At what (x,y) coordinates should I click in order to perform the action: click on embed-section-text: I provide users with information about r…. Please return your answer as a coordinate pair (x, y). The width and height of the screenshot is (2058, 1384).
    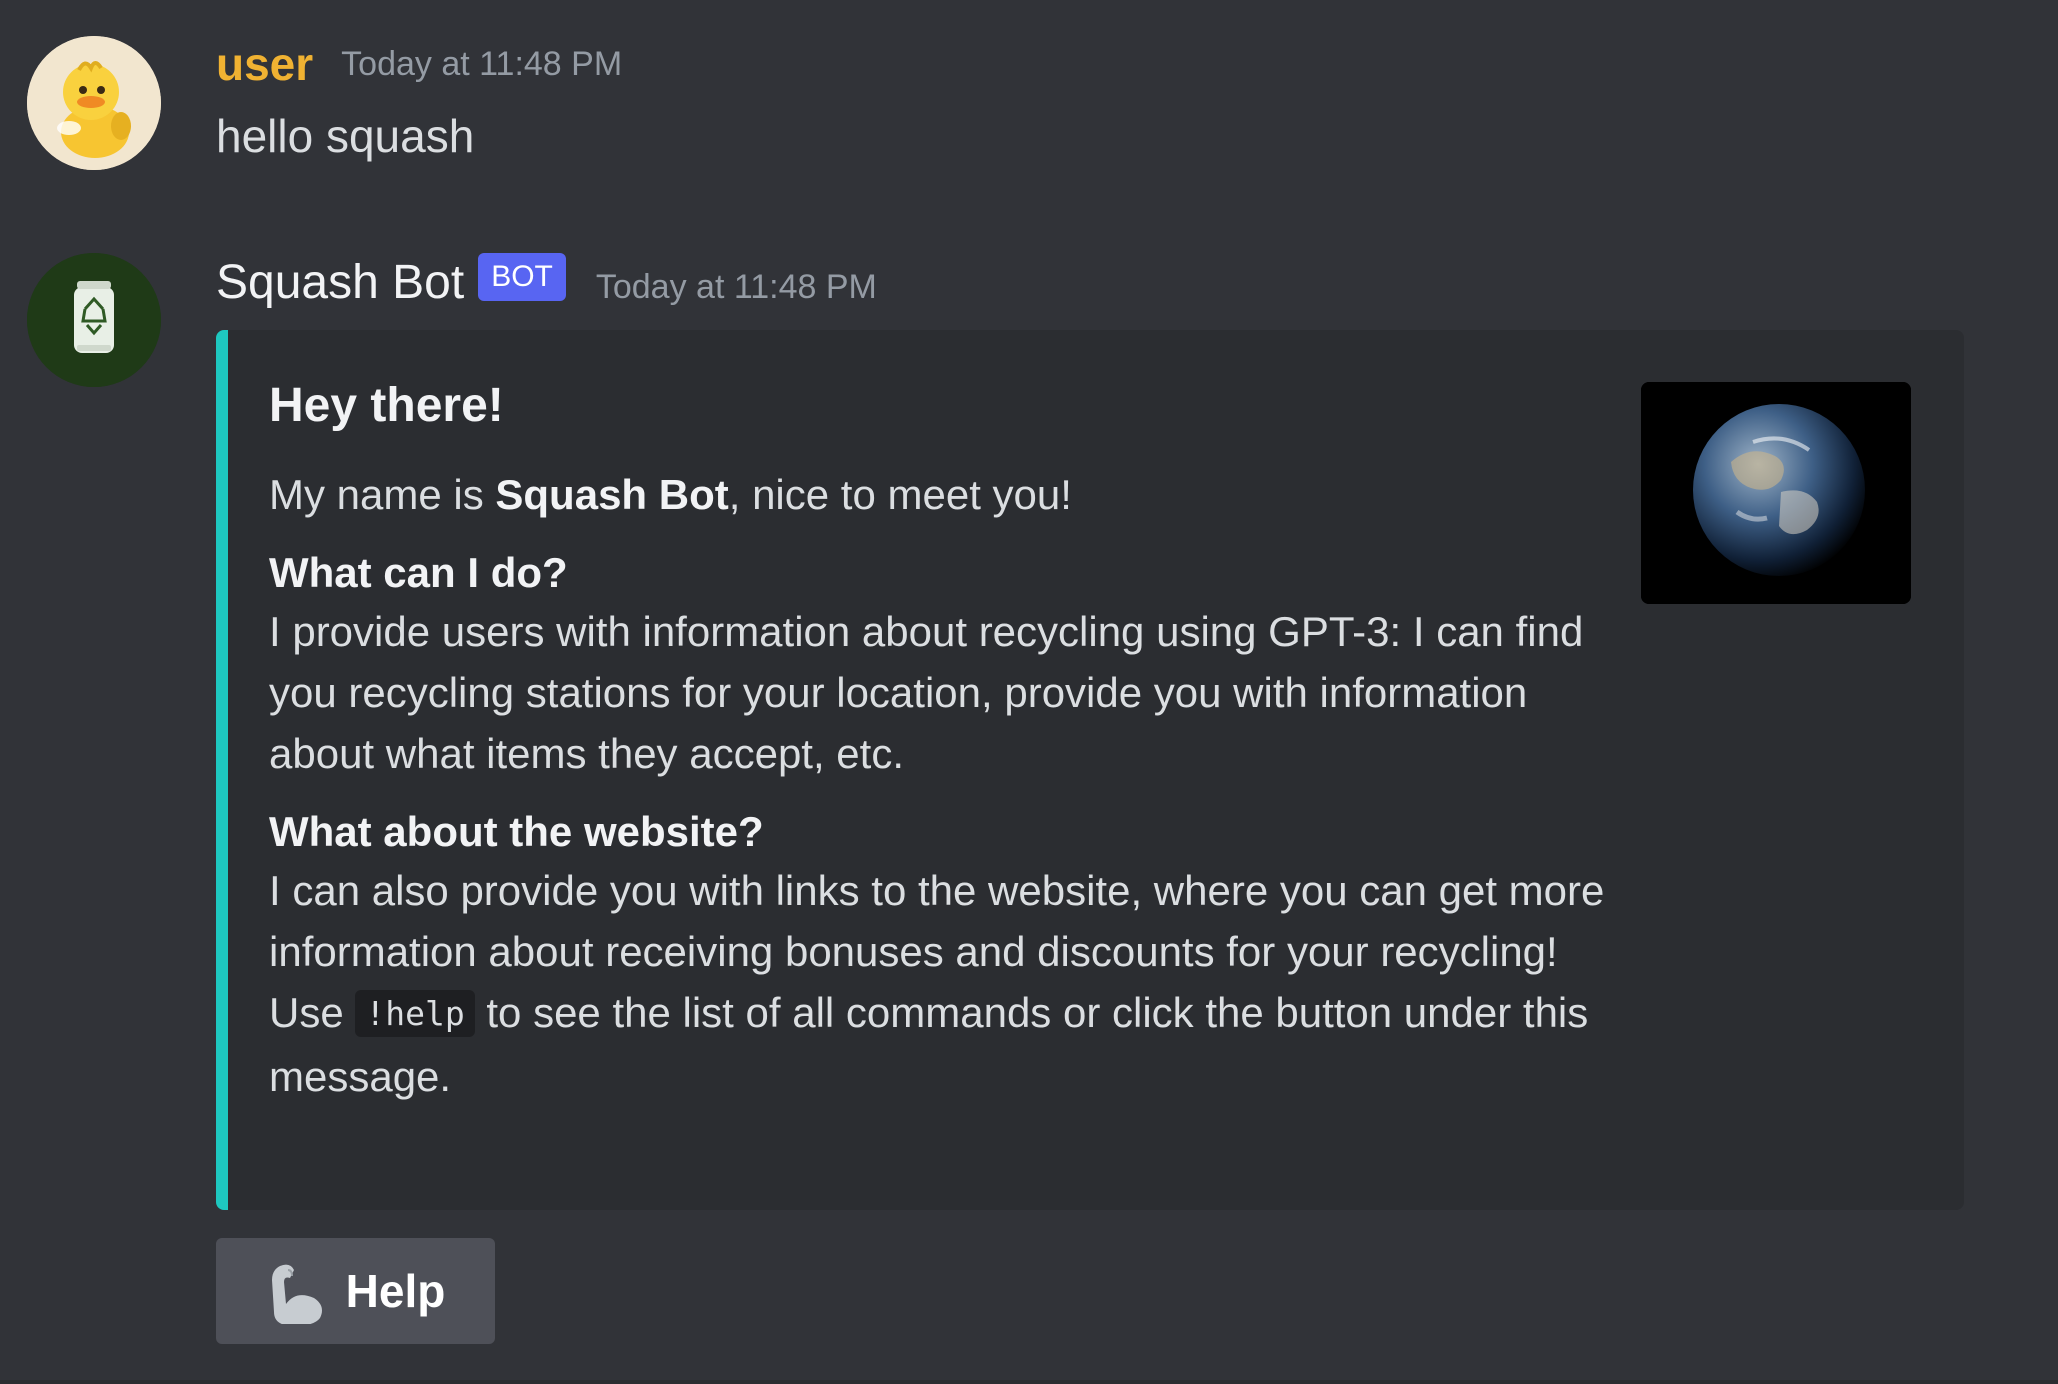
    Looking at the image, I should click on (926, 692).